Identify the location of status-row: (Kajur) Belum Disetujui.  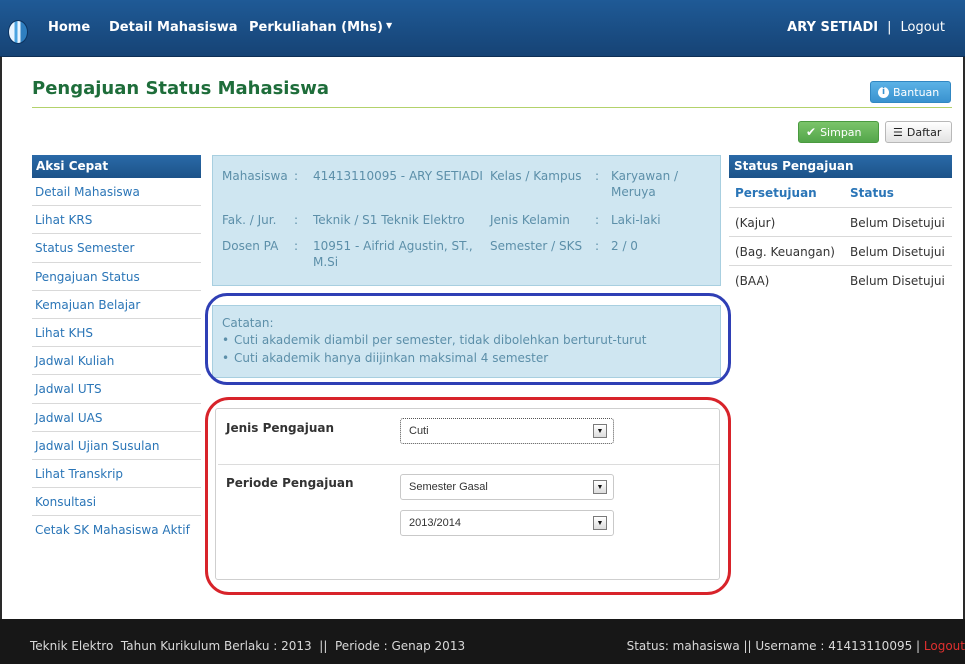
(840, 222).